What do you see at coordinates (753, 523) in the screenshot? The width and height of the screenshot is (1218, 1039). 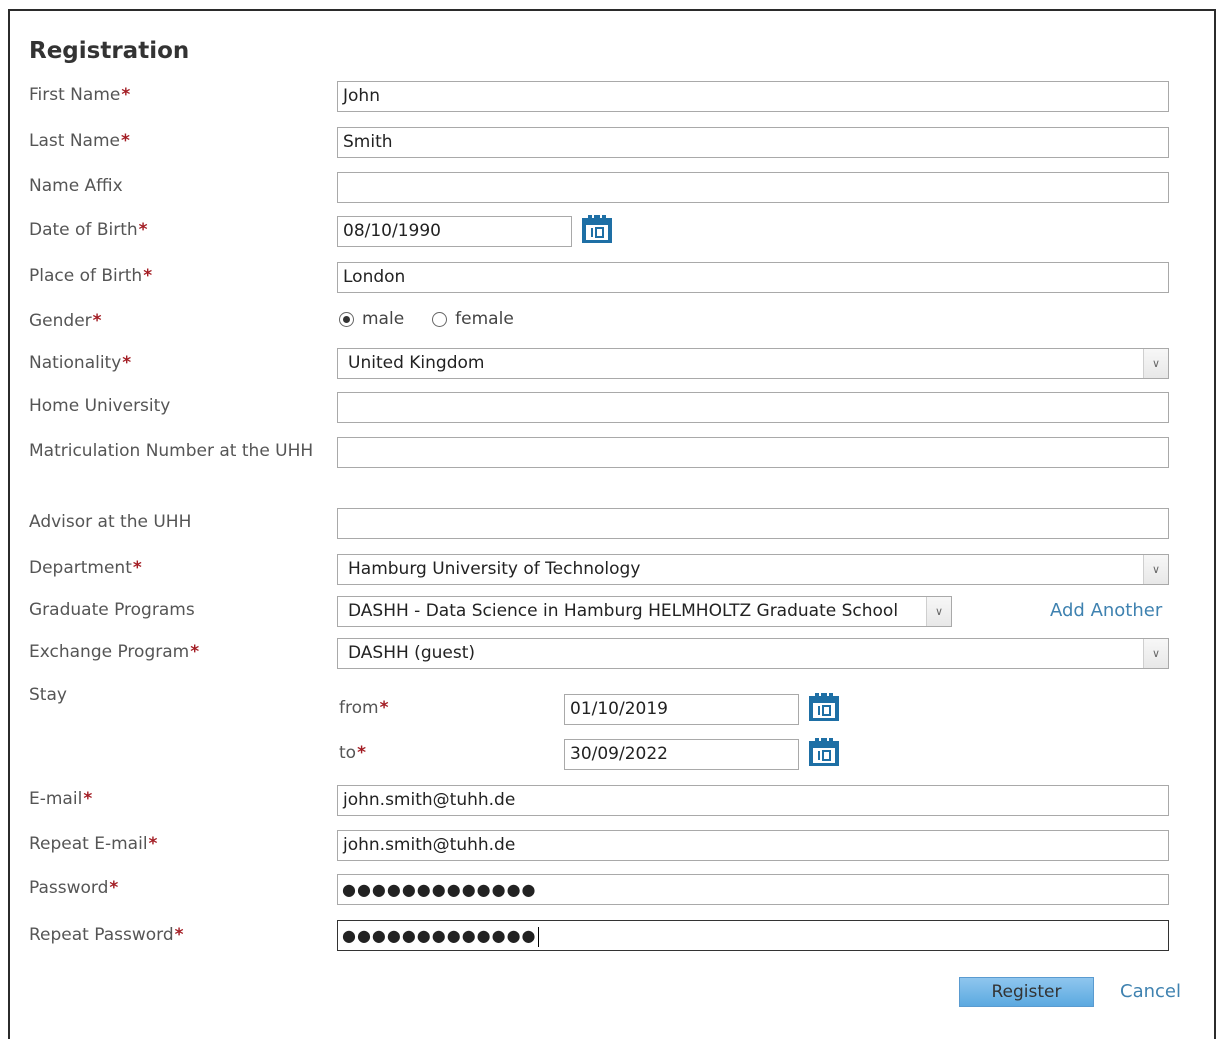 I see `advisor-input` at bounding box center [753, 523].